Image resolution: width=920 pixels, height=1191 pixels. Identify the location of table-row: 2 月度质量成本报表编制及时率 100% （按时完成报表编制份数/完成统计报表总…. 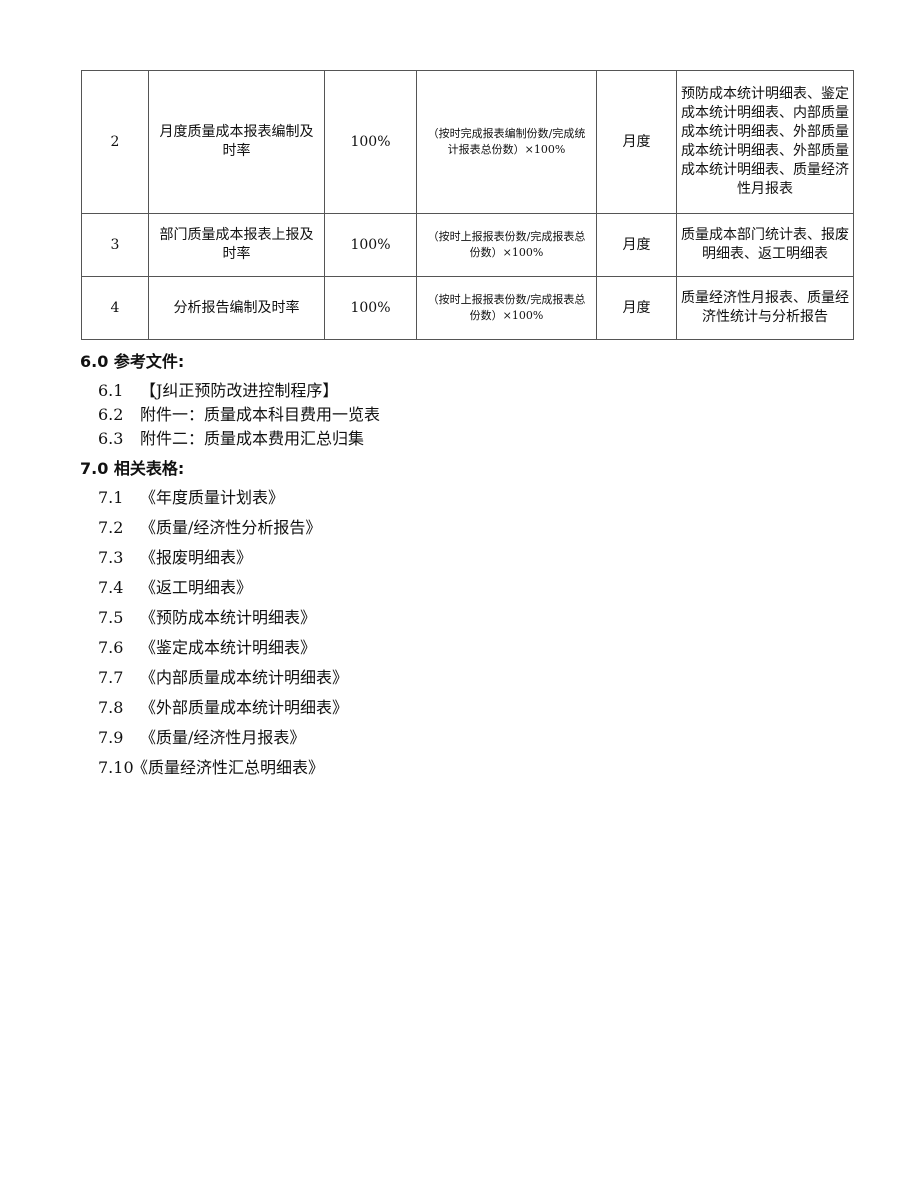
(467, 142).